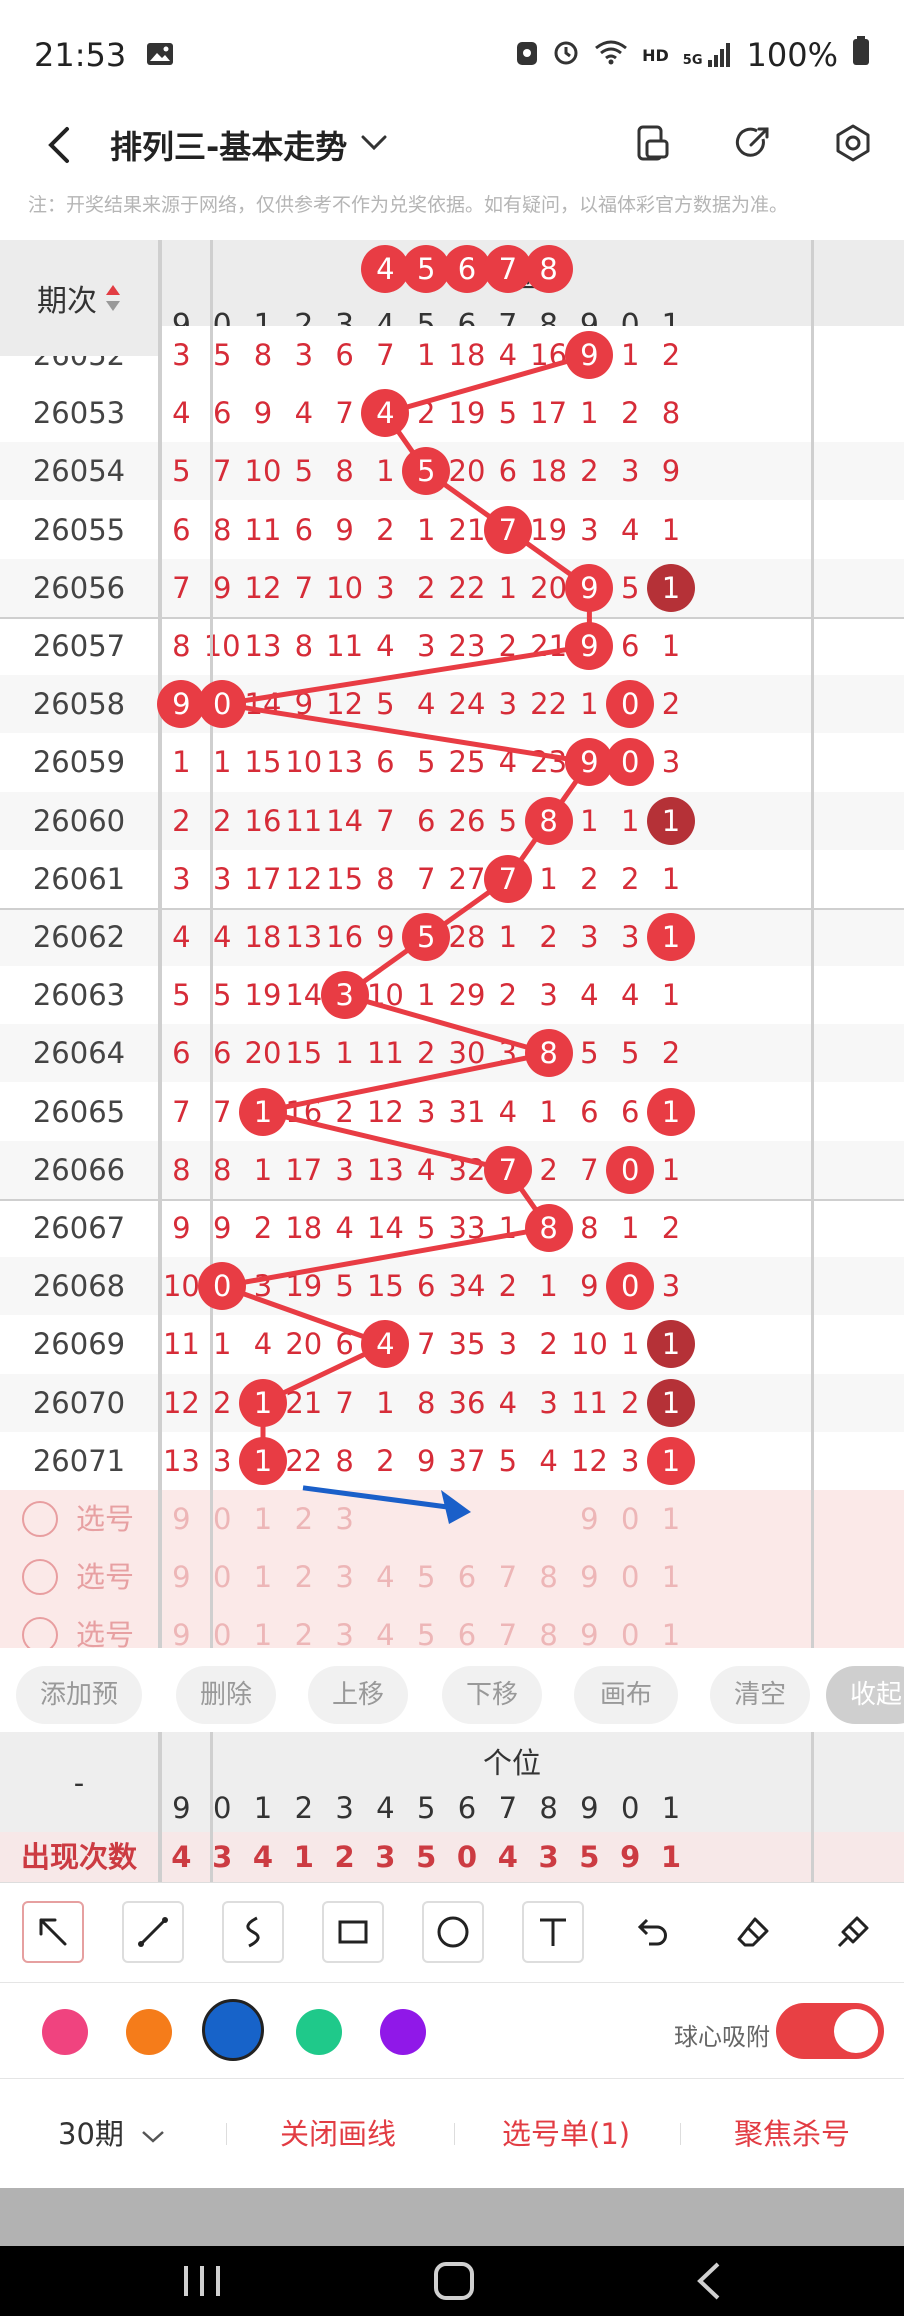 This screenshot has width=904, height=2316. I want to click on color-swatch-purple, so click(403, 2032).